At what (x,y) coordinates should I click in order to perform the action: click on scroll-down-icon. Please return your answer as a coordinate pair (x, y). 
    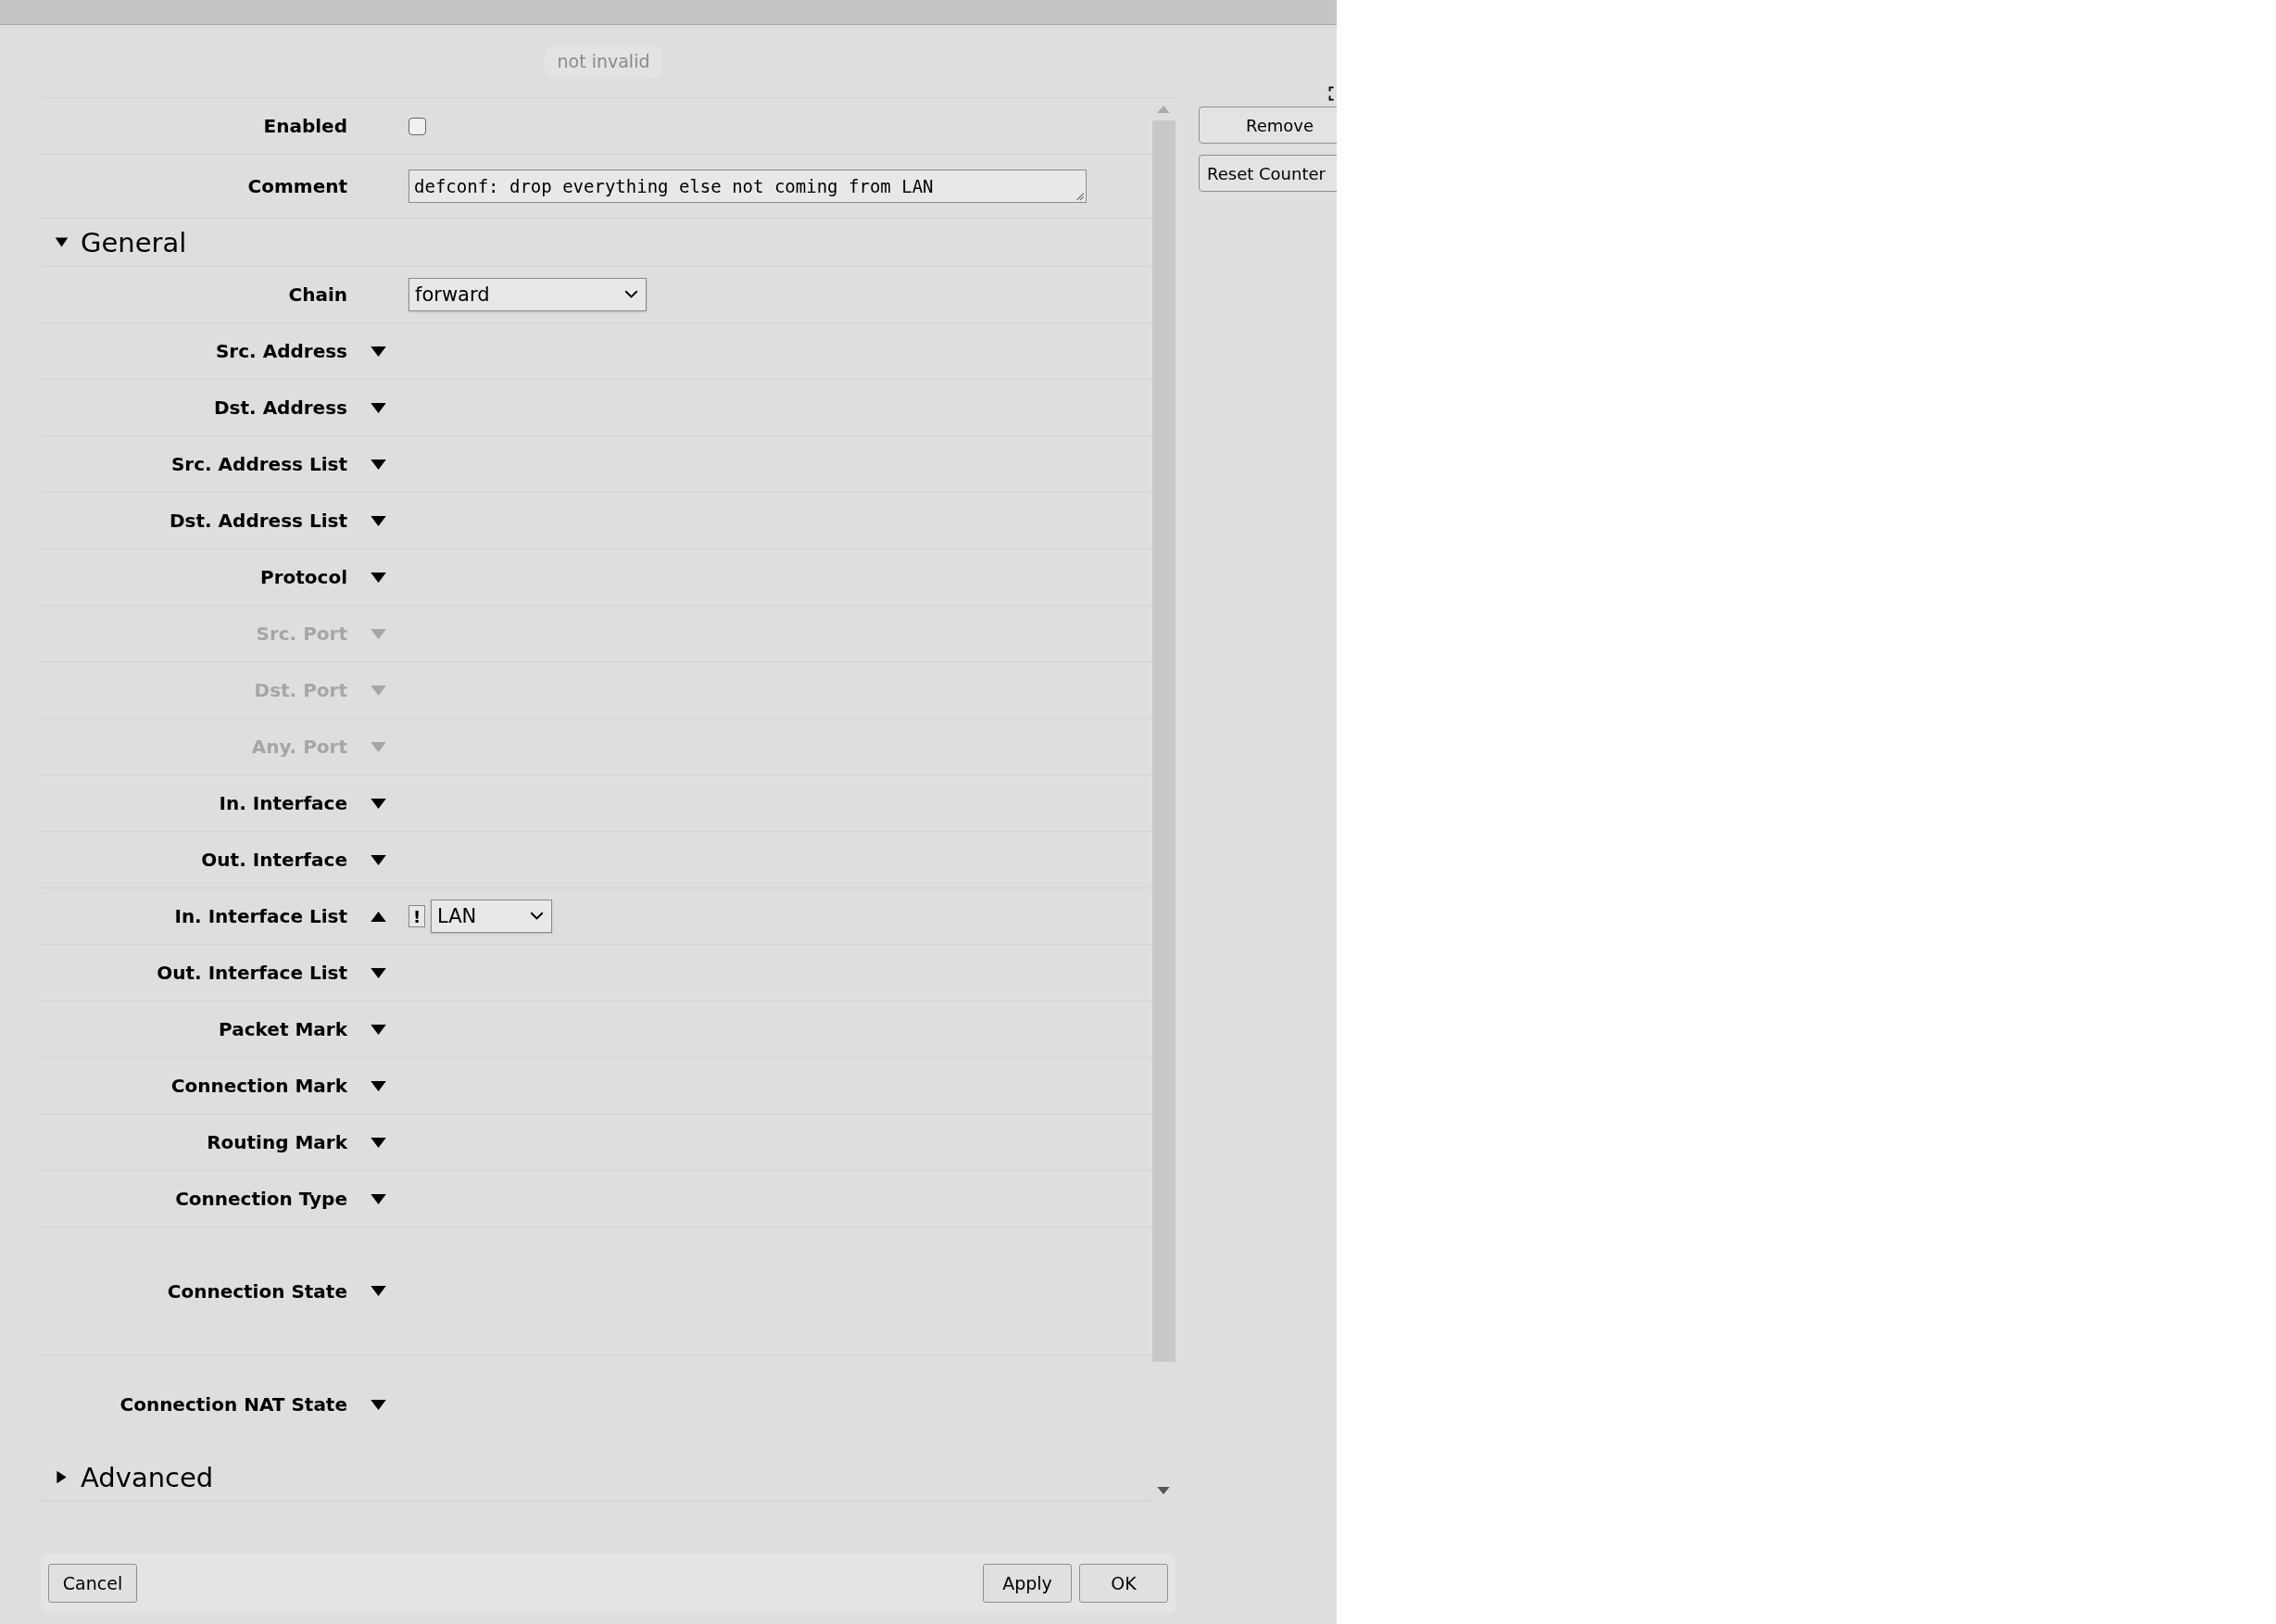
    Looking at the image, I should click on (1163, 1490).